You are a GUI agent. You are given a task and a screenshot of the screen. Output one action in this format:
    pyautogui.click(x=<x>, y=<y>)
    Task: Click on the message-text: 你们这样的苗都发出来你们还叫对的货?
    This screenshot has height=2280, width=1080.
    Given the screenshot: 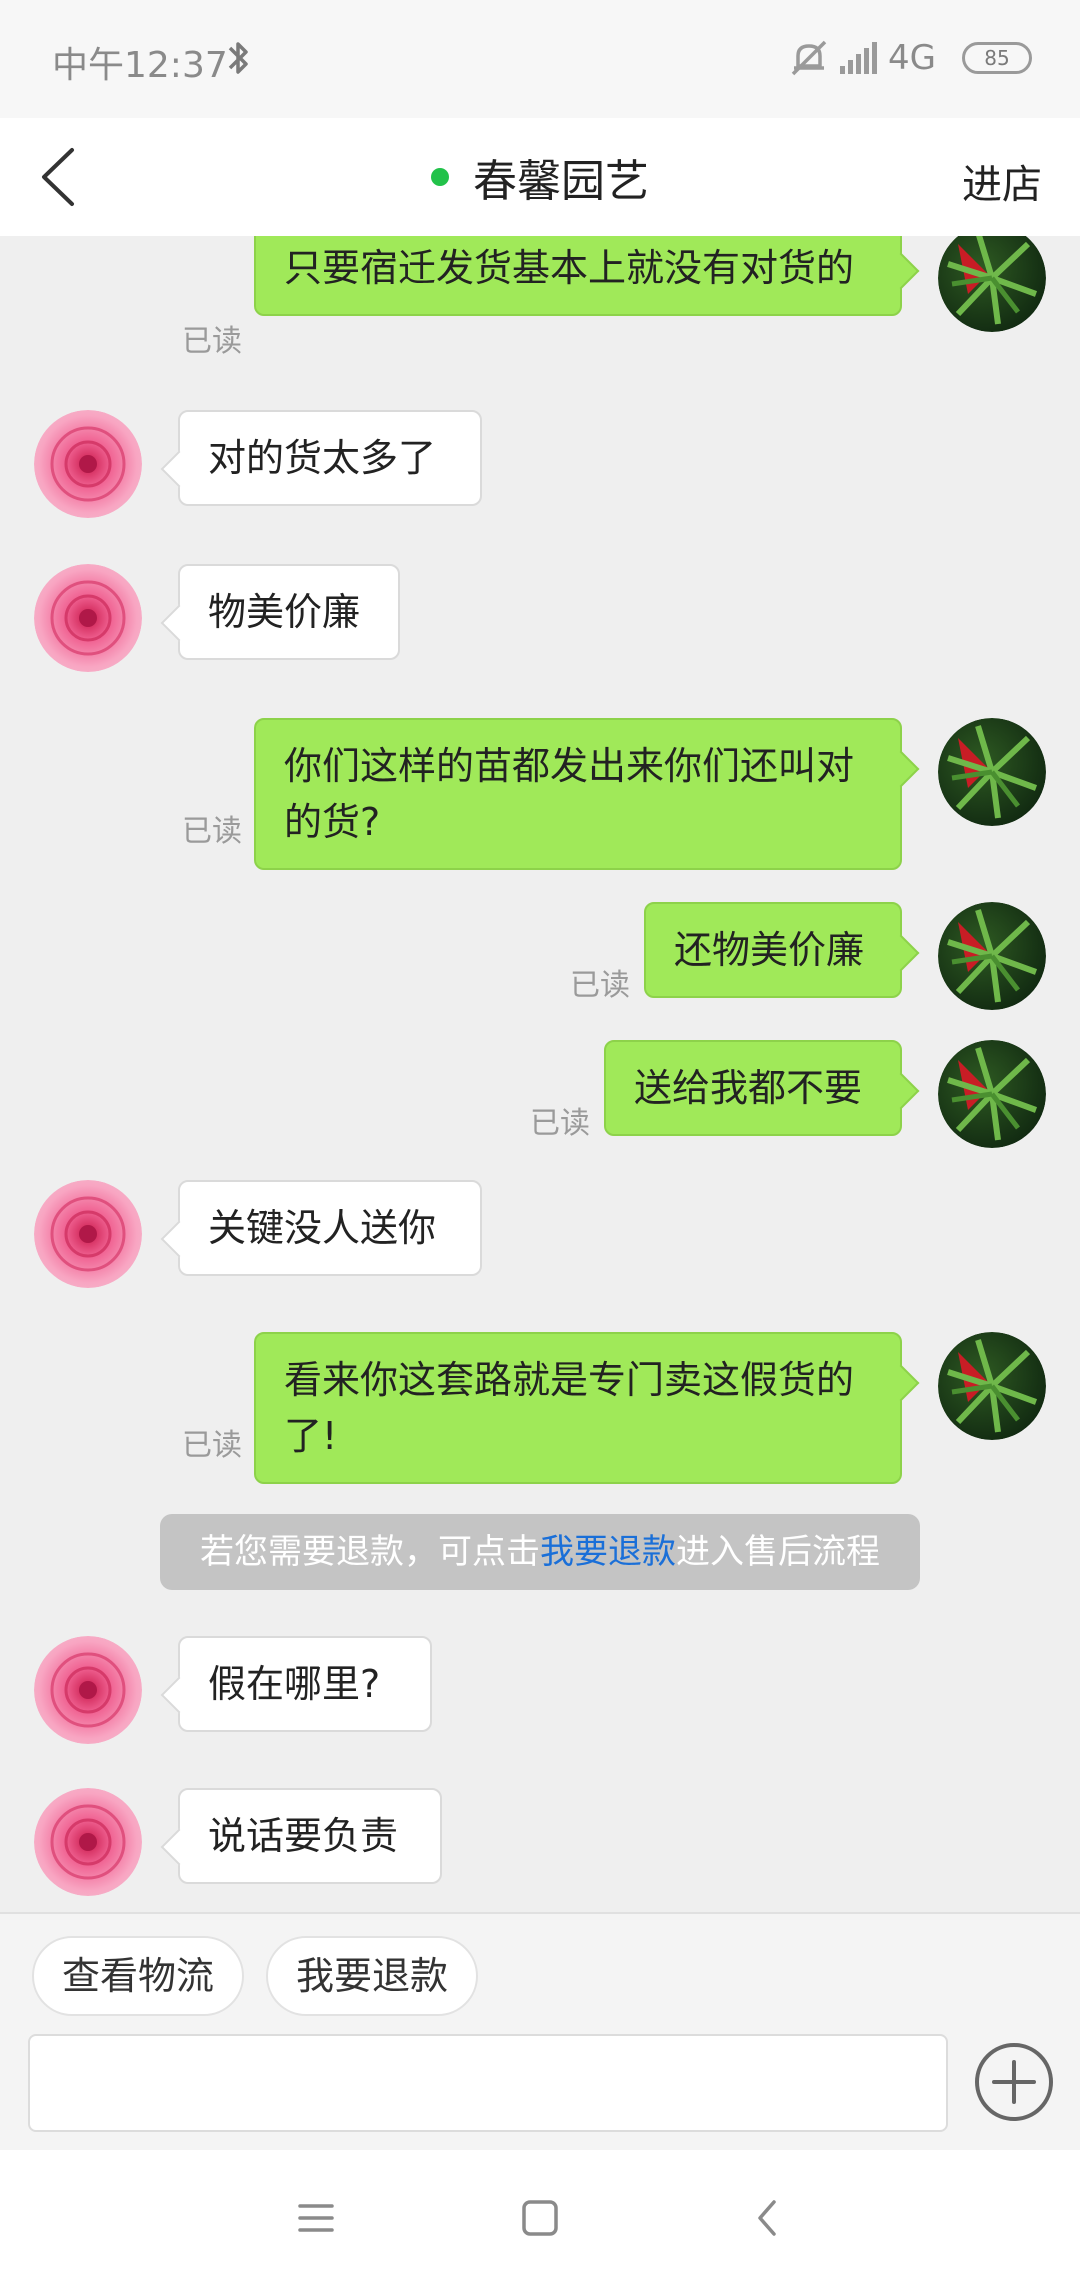 What is the action you would take?
    pyautogui.click(x=569, y=794)
    